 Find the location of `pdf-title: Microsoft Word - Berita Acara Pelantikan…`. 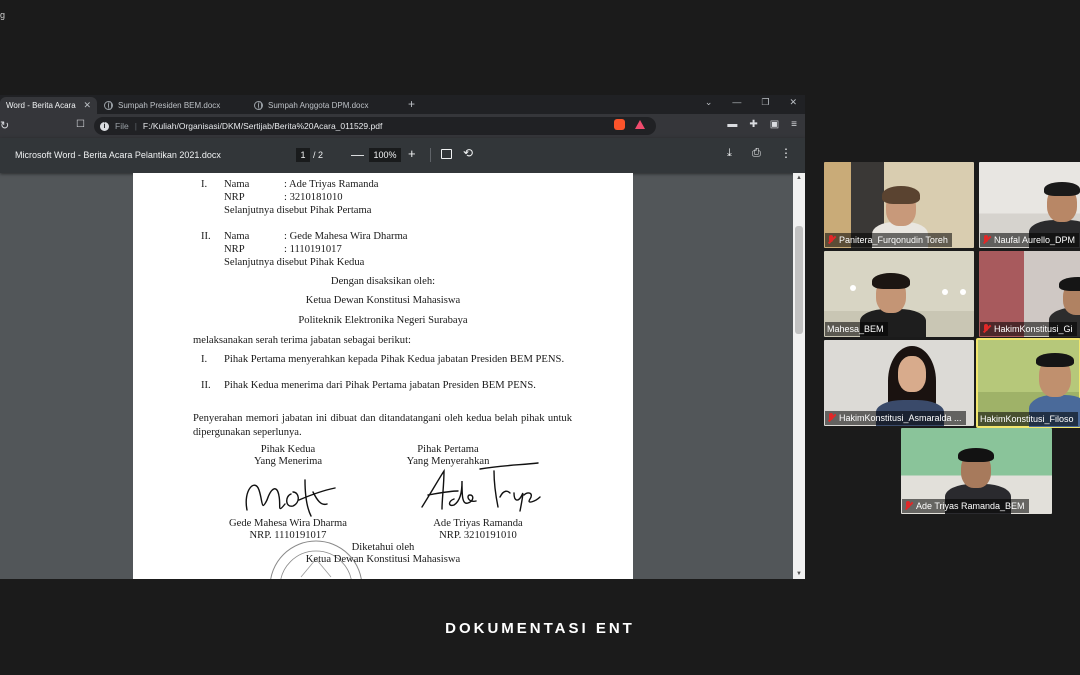

pdf-title: Microsoft Word - Berita Acara Pelantikan… is located at coordinates (118, 155).